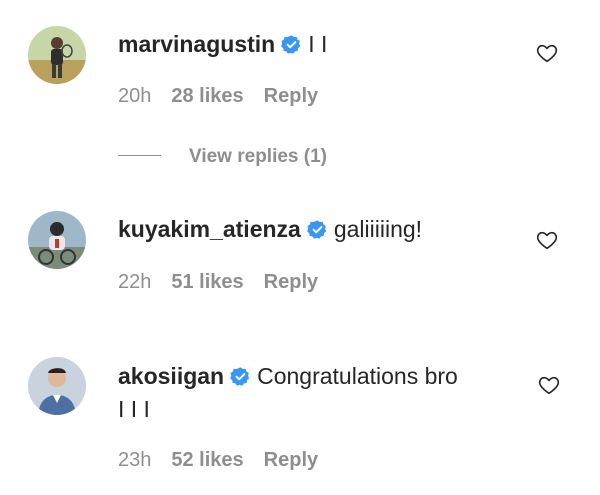 The width and height of the screenshot is (600, 495). What do you see at coordinates (196, 44) in the screenshot?
I see `username-link: marvinagustin` at bounding box center [196, 44].